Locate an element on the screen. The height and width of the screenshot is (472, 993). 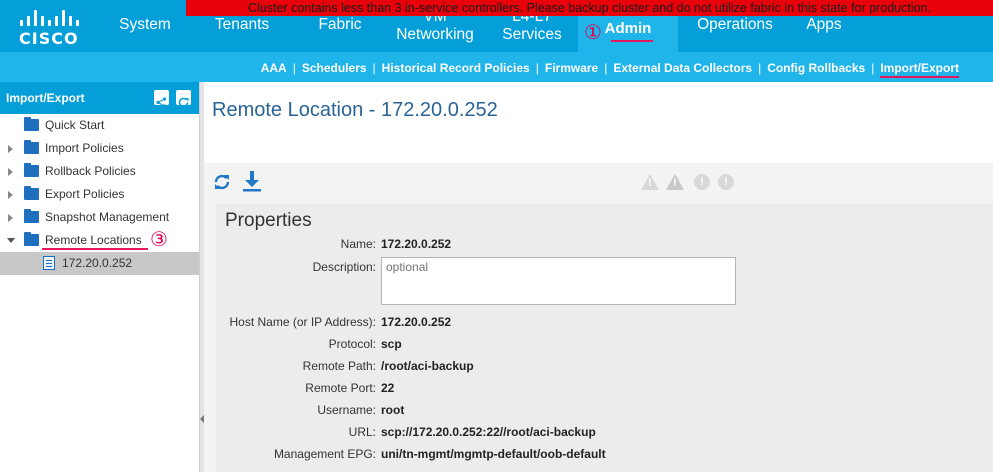
tree-item-export-policies: Export Policies is located at coordinates (99, 194).